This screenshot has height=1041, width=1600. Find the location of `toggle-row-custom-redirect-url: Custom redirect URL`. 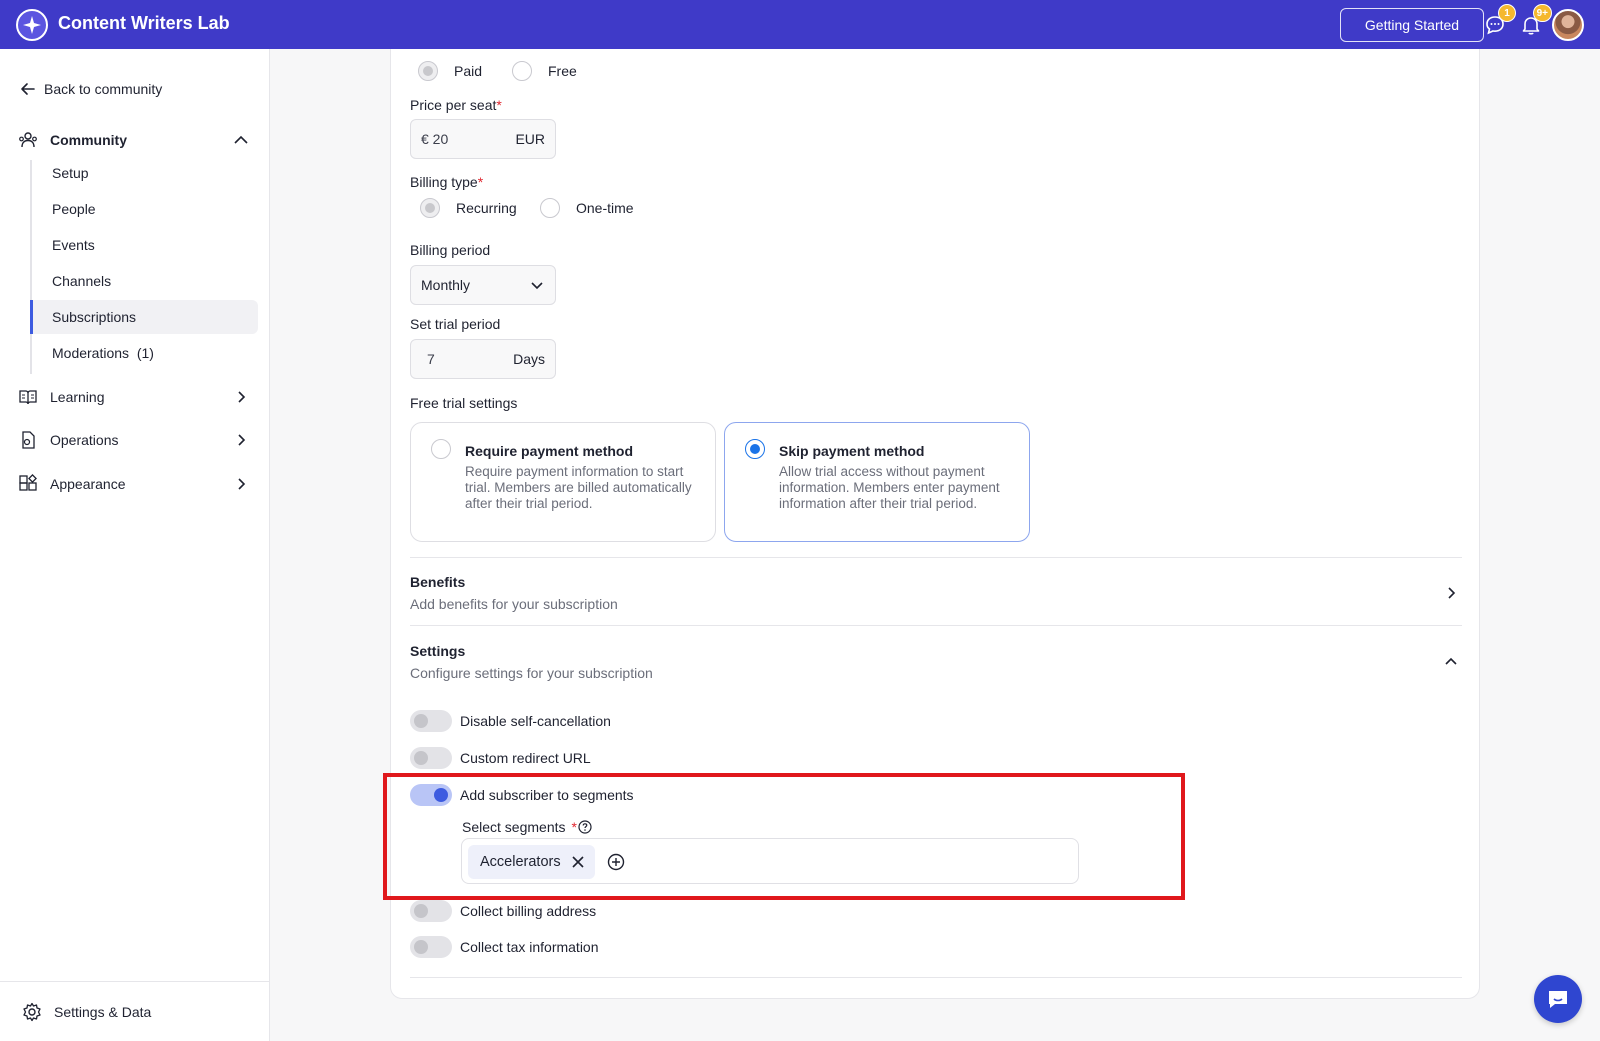

toggle-row-custom-redirect-url: Custom redirect URL is located at coordinates (500, 758).